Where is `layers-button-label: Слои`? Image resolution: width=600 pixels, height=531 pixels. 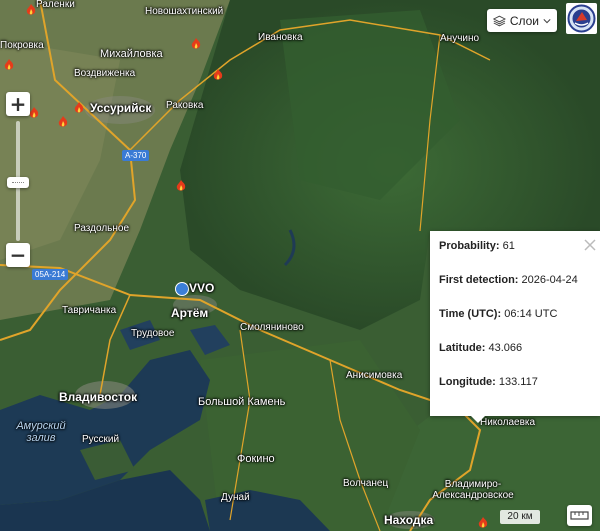 layers-button-label: Слои is located at coordinates (524, 20).